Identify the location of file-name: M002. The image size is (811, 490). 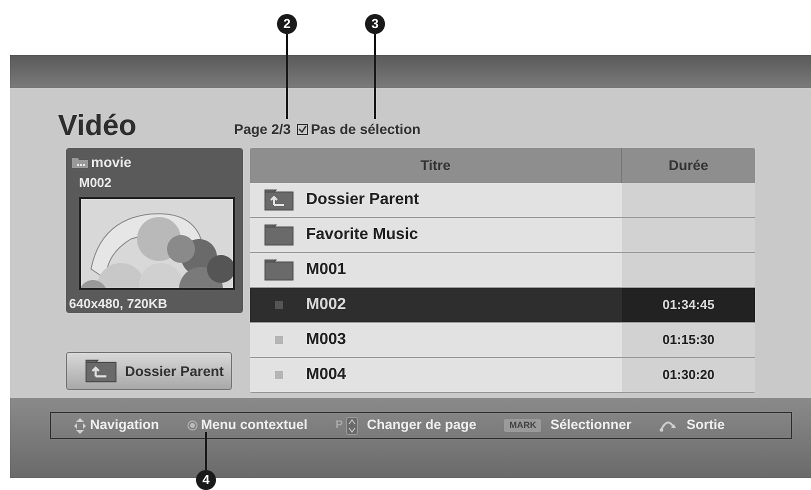
(95, 183).